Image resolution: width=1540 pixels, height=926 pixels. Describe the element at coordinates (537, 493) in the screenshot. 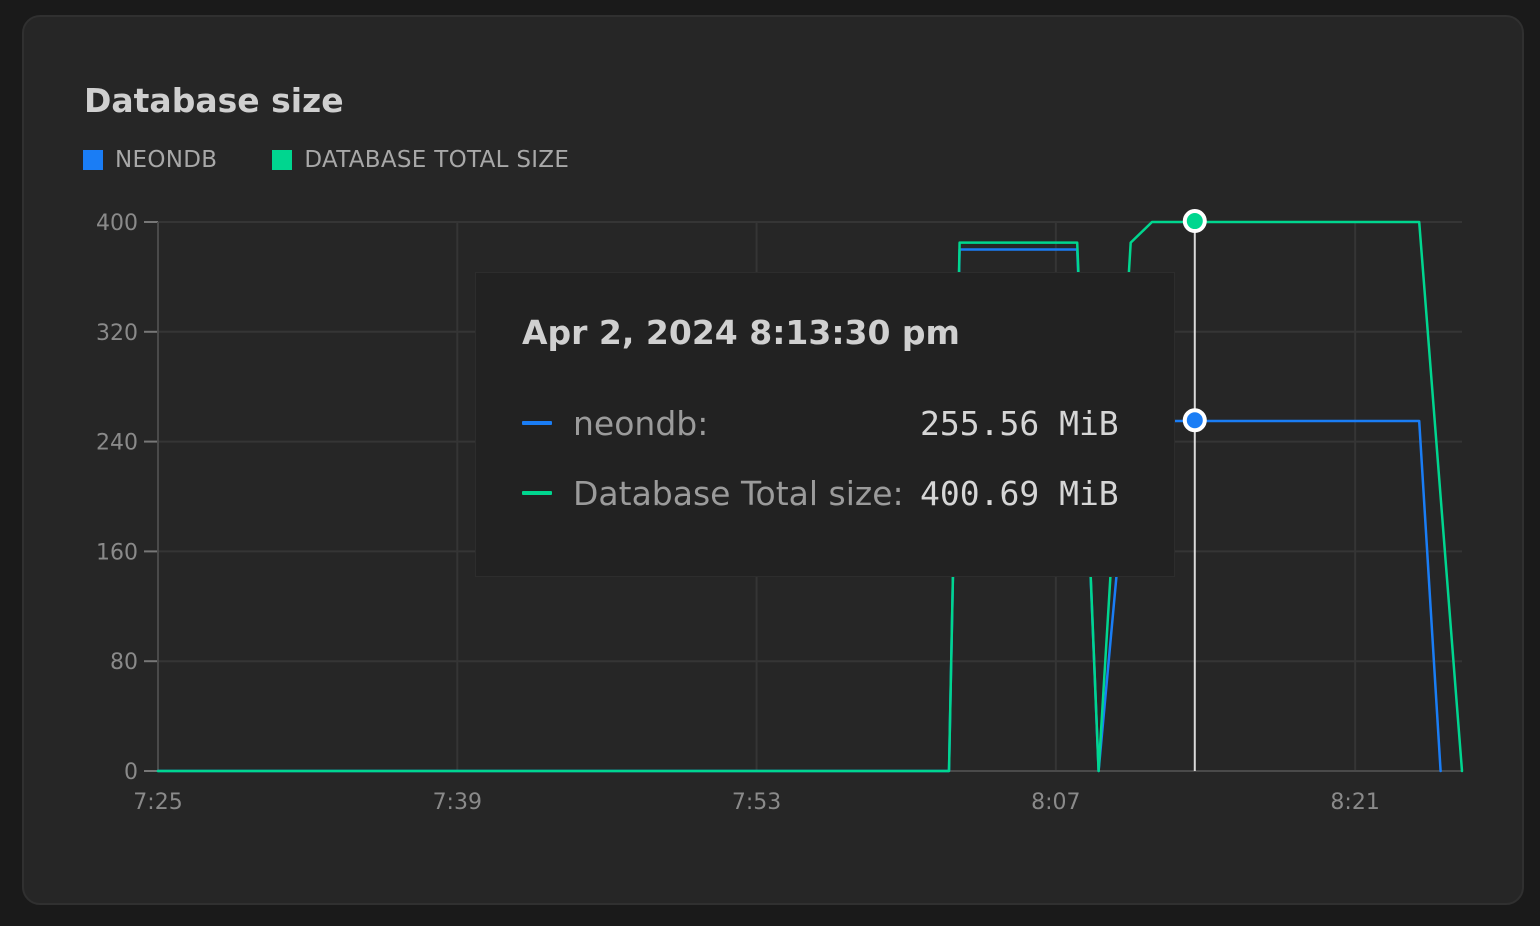

I see `tooltip-dash-total-size` at that location.